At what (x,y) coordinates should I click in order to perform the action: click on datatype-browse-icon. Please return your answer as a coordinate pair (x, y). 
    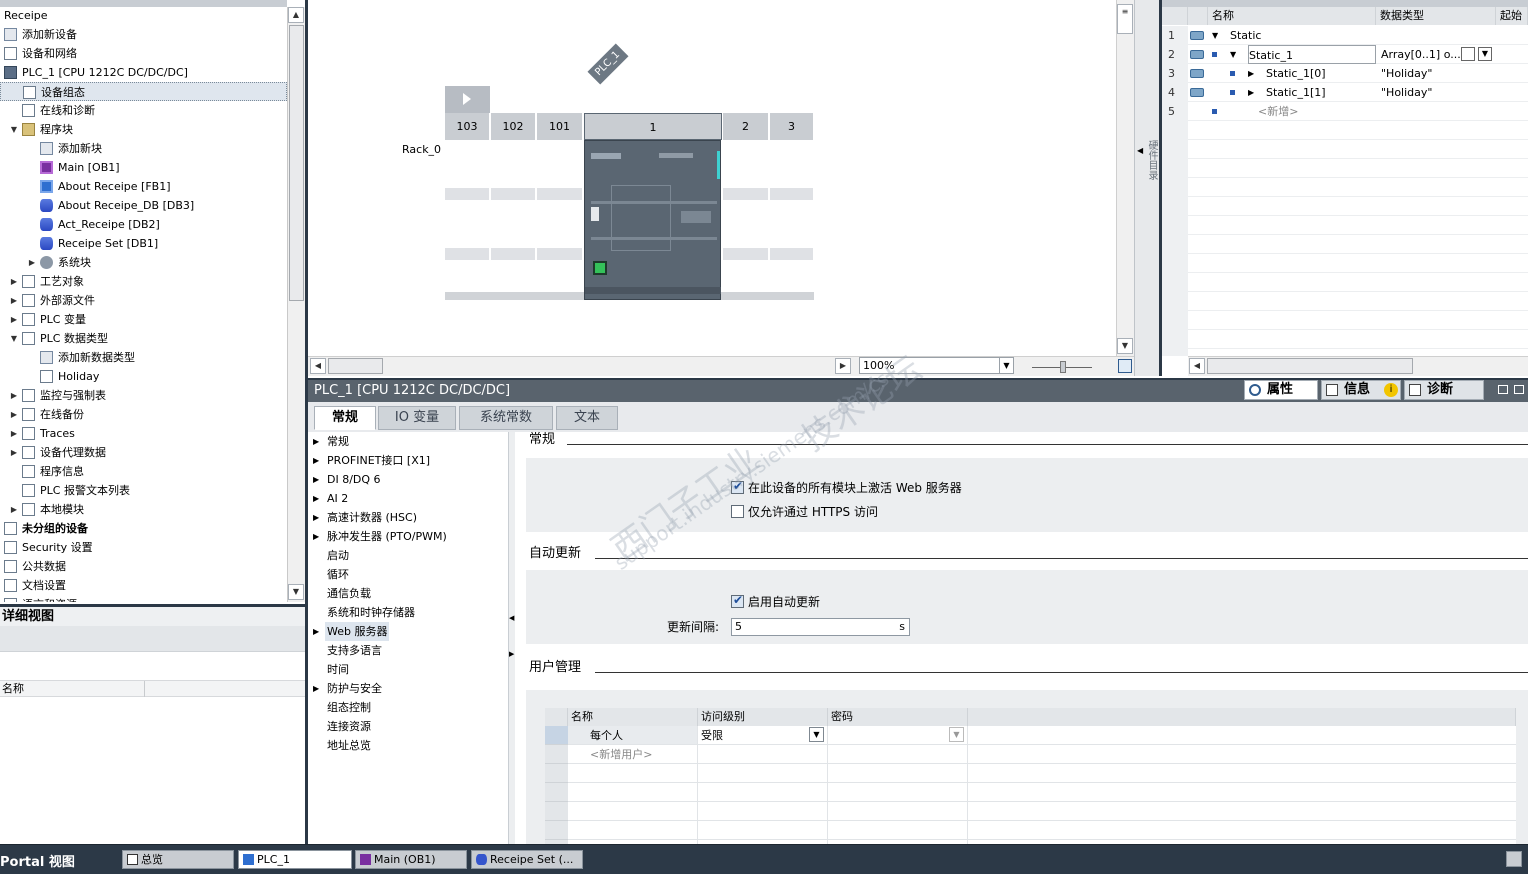
    Looking at the image, I should click on (1468, 54).